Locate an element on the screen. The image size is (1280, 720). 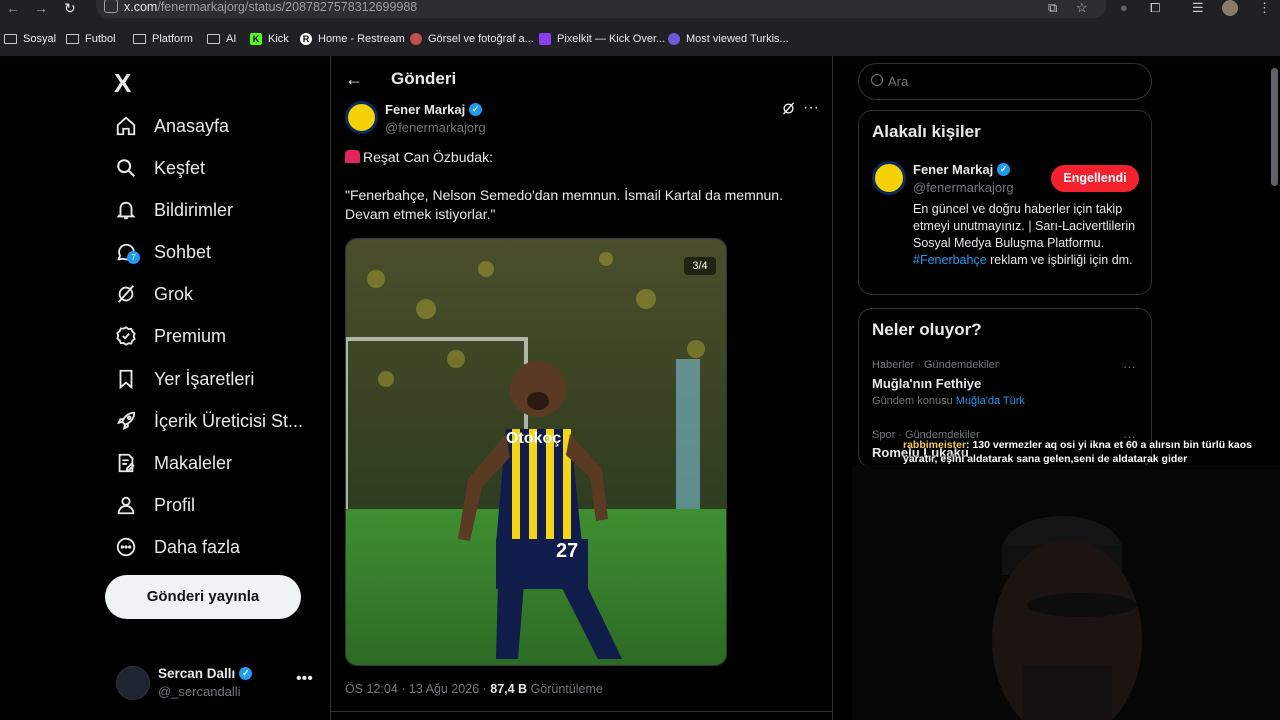
bookmark-kick: K Kick is located at coordinates (269, 39).